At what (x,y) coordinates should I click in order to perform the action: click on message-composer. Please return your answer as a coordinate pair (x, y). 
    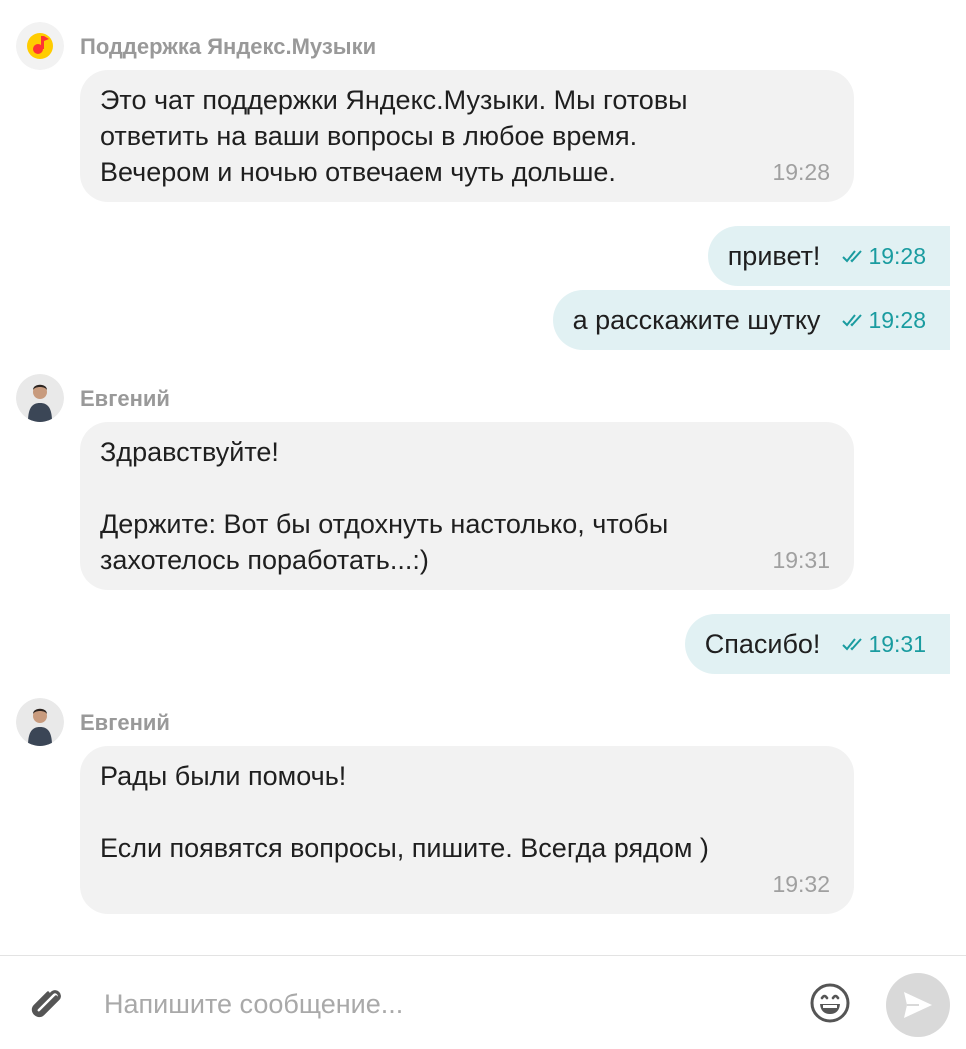
    Looking at the image, I should click on (483, 1002).